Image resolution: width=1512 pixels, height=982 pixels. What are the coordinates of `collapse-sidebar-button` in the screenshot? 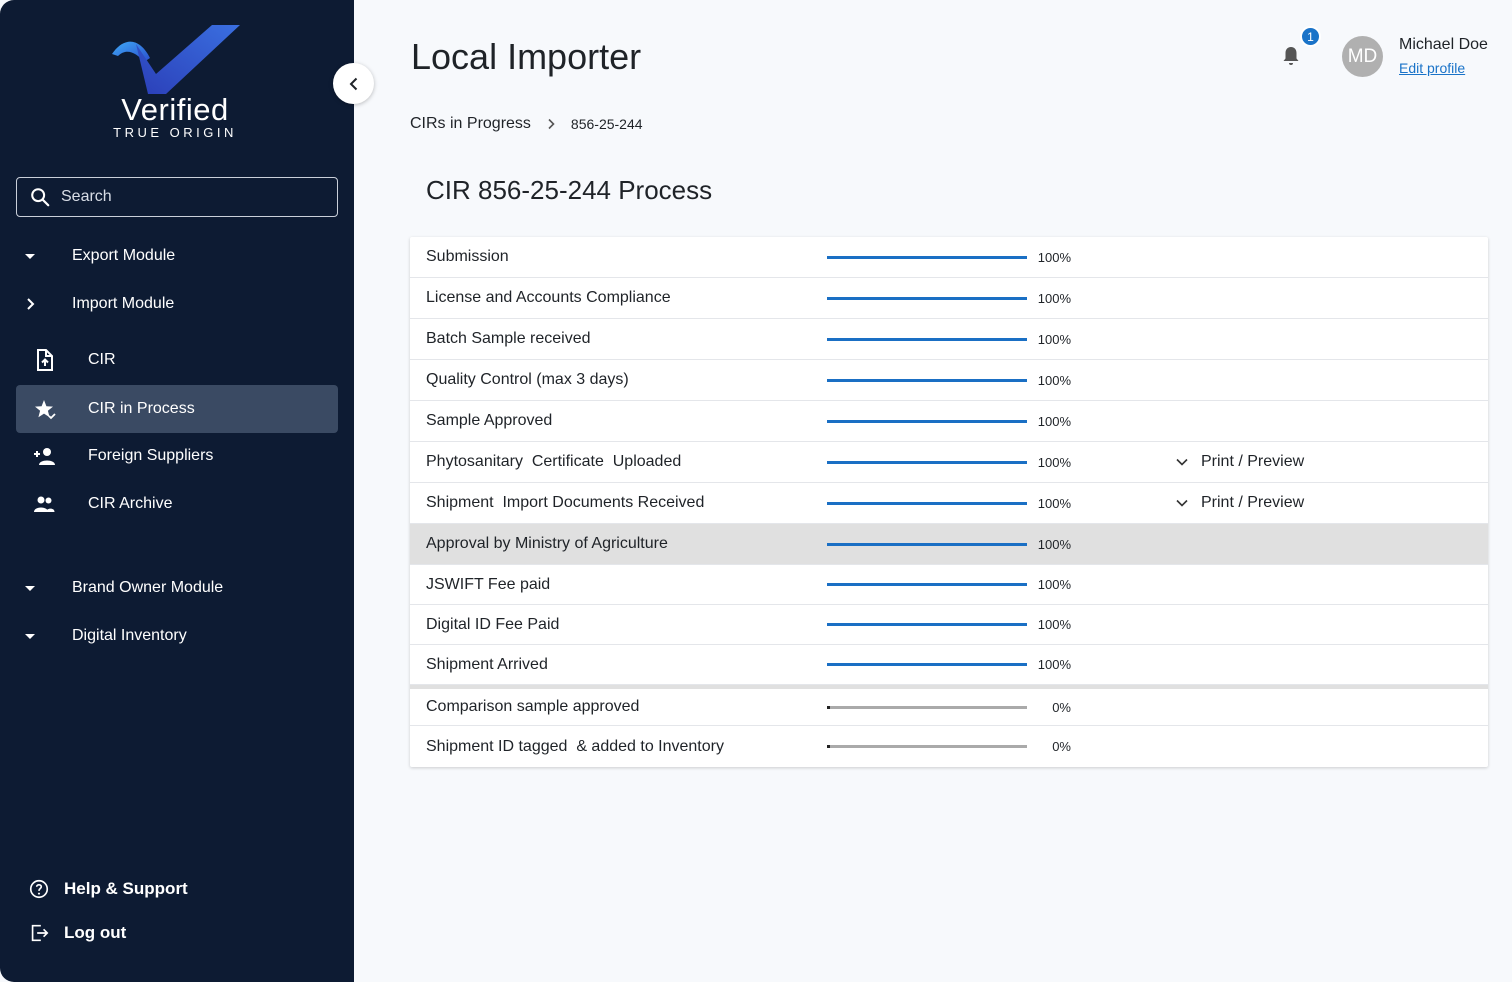 It's located at (353, 83).